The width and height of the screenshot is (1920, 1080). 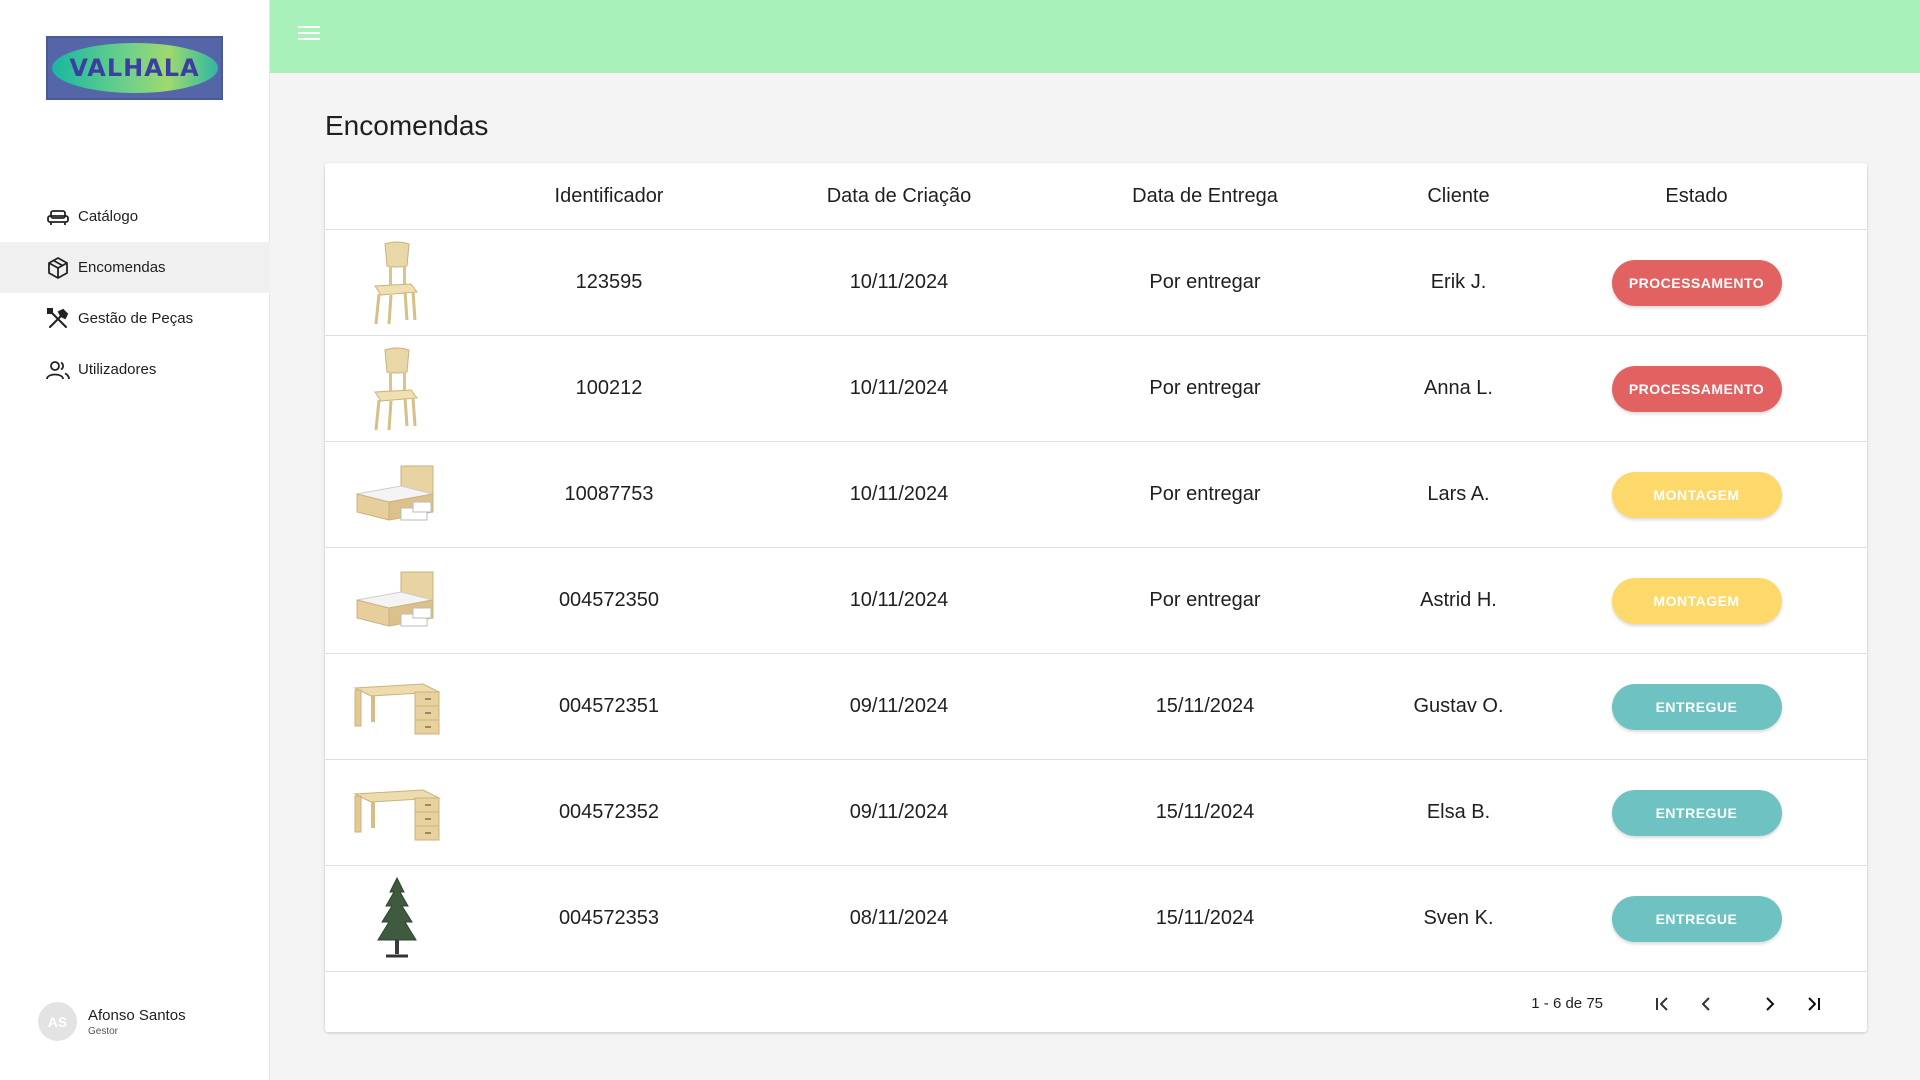 I want to click on client-name: Astrid H., so click(x=1458, y=600).